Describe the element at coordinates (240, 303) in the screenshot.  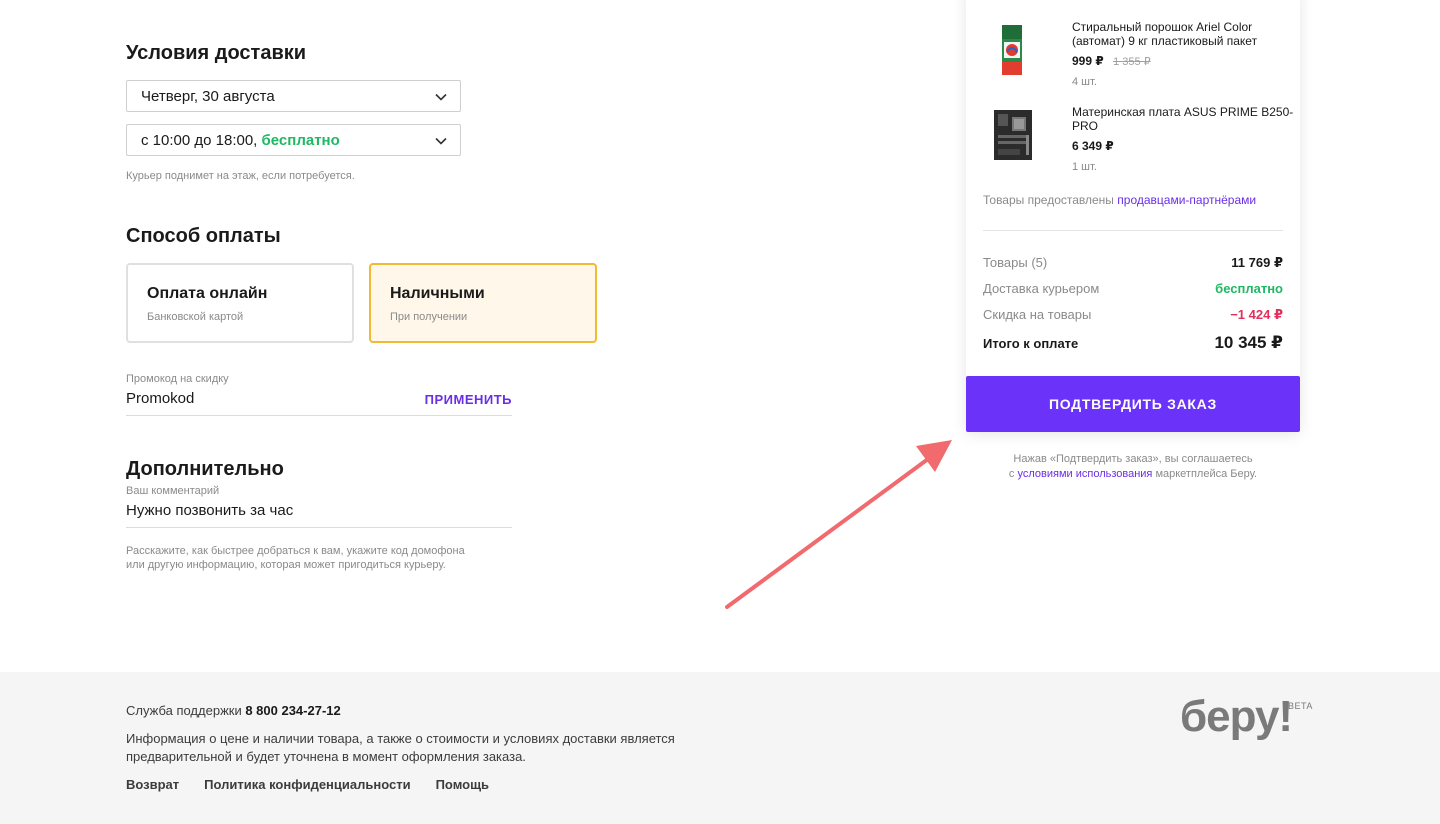
I see `payment-online-option: Оплата онлайн Банковской картой` at that location.